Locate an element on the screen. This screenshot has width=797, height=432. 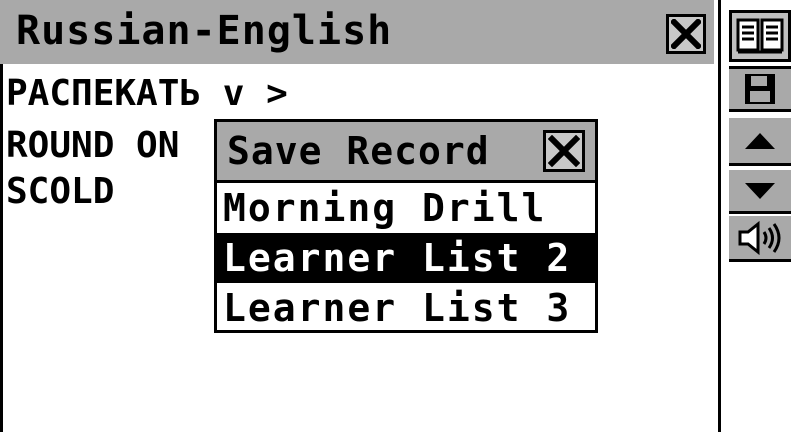
record-option: Morning Drill is located at coordinates (406, 208).